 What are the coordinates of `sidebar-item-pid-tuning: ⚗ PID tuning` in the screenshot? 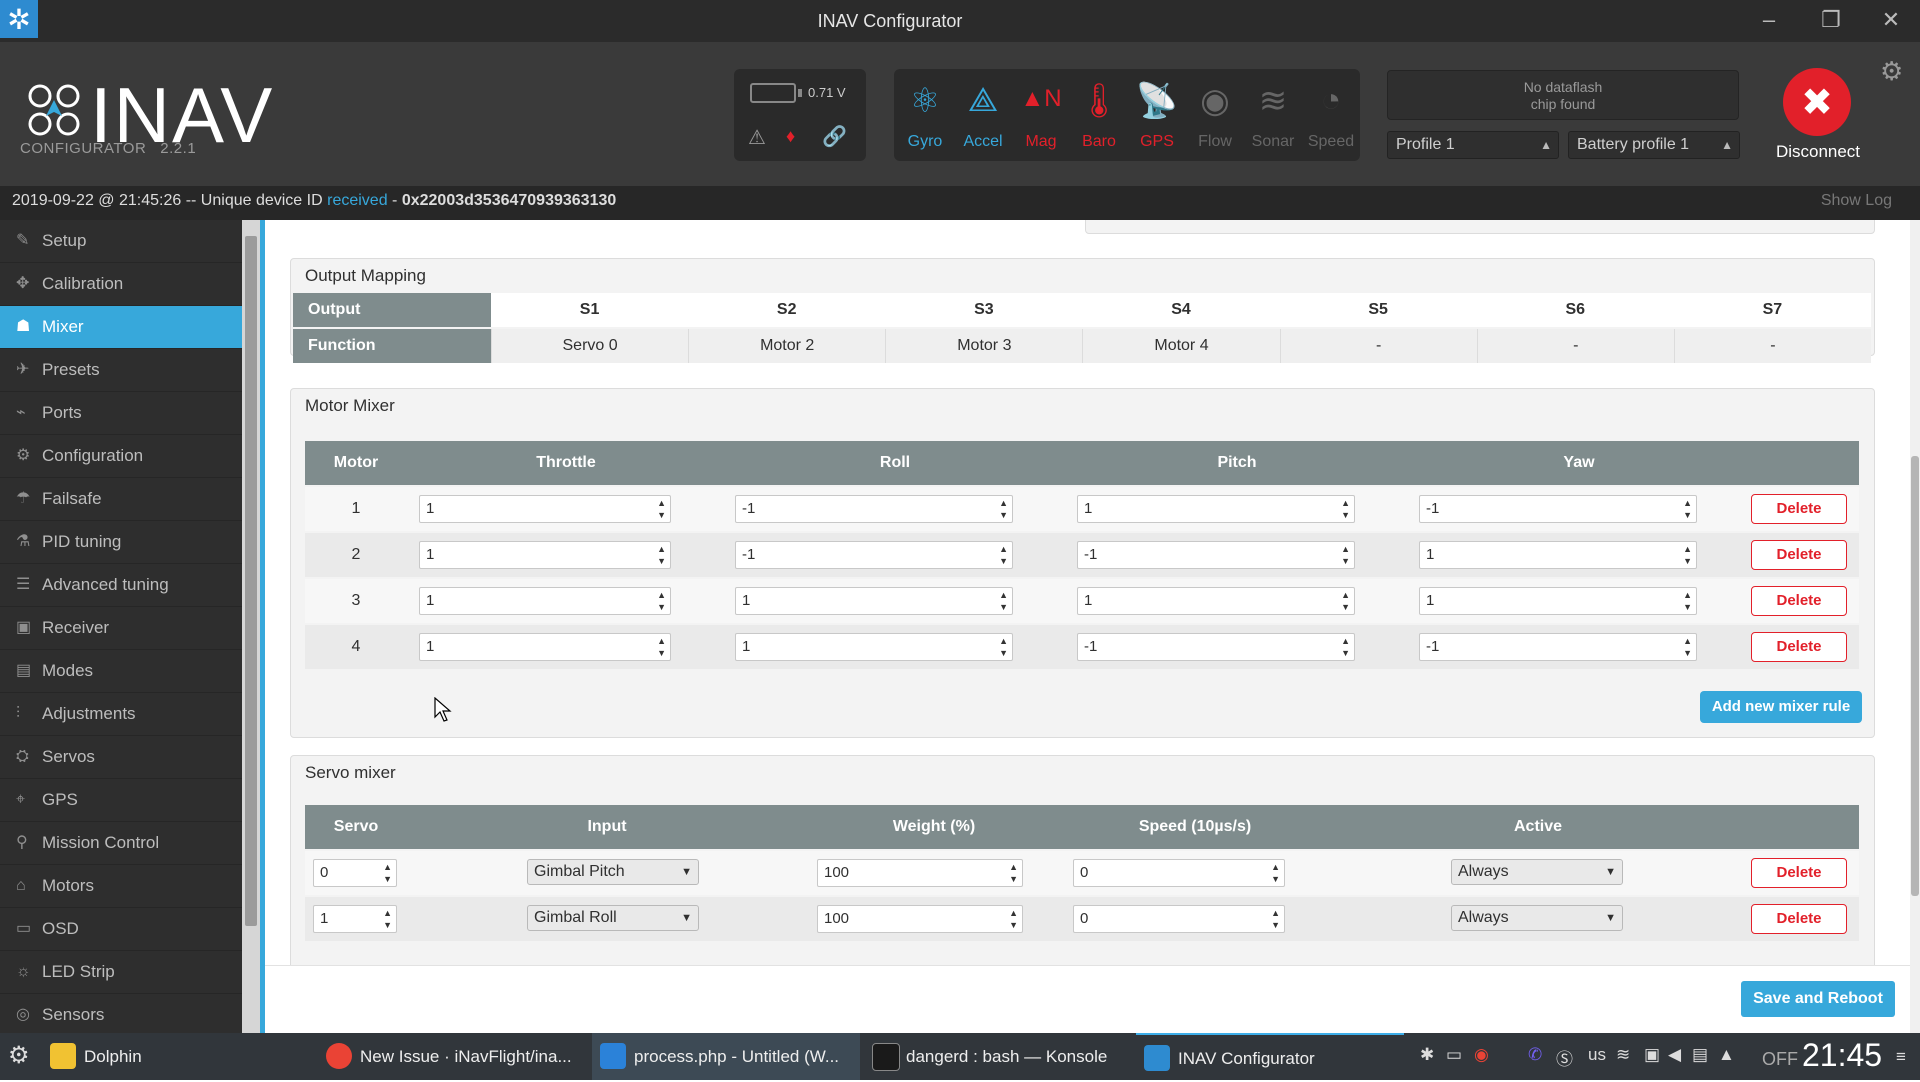 It's located at (121, 542).